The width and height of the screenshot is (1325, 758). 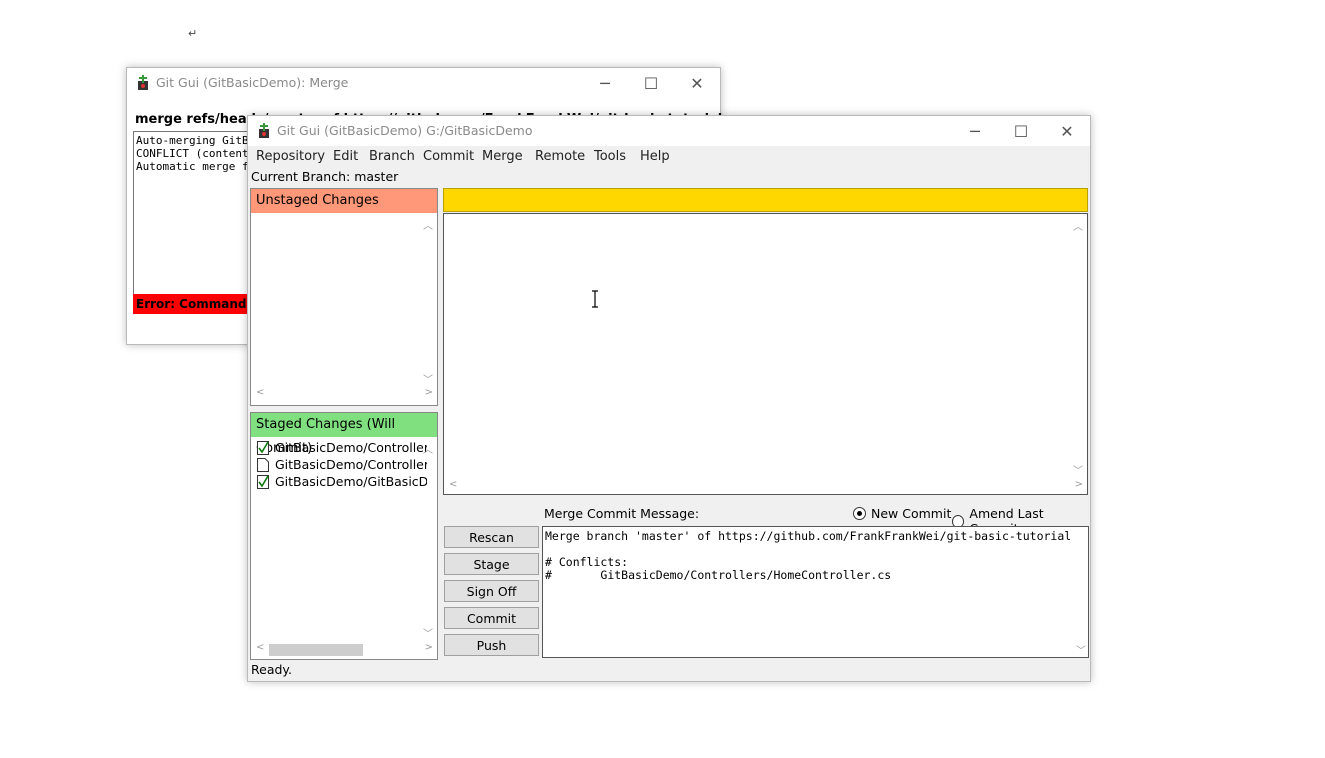 What do you see at coordinates (491, 573) in the screenshot?
I see `stage-changed-button: Stage Changed` at bounding box center [491, 573].